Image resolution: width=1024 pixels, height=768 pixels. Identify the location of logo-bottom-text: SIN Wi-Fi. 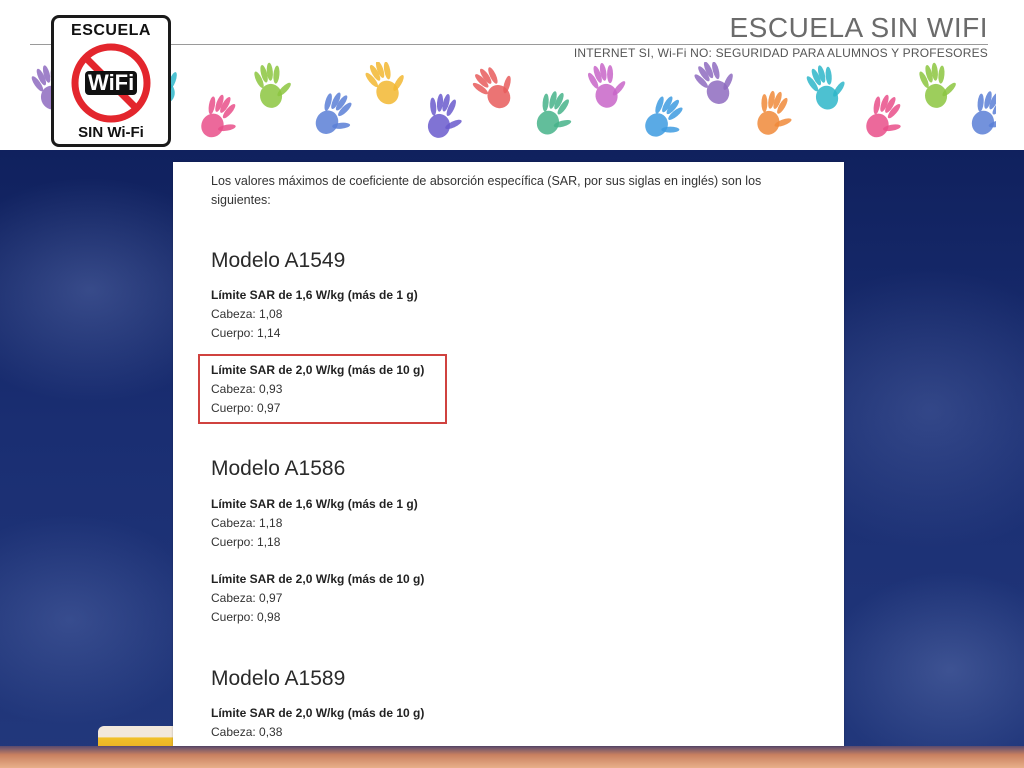
(111, 132).